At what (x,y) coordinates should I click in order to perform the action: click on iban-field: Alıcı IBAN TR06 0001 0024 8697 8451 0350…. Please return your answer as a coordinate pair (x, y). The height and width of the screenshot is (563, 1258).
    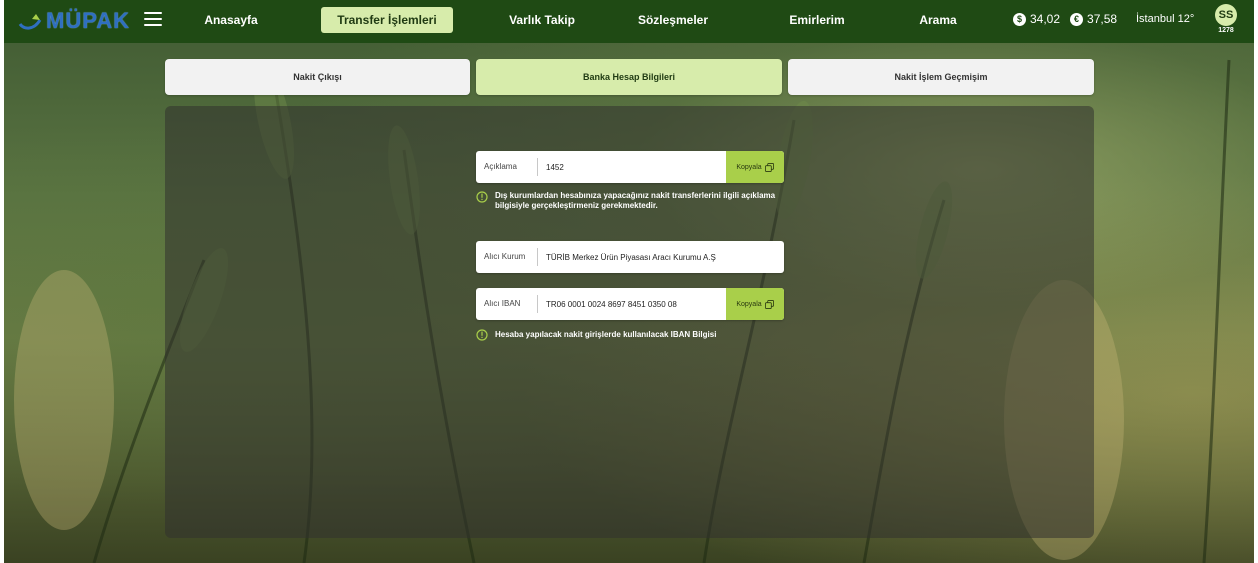
    Looking at the image, I should click on (630, 304).